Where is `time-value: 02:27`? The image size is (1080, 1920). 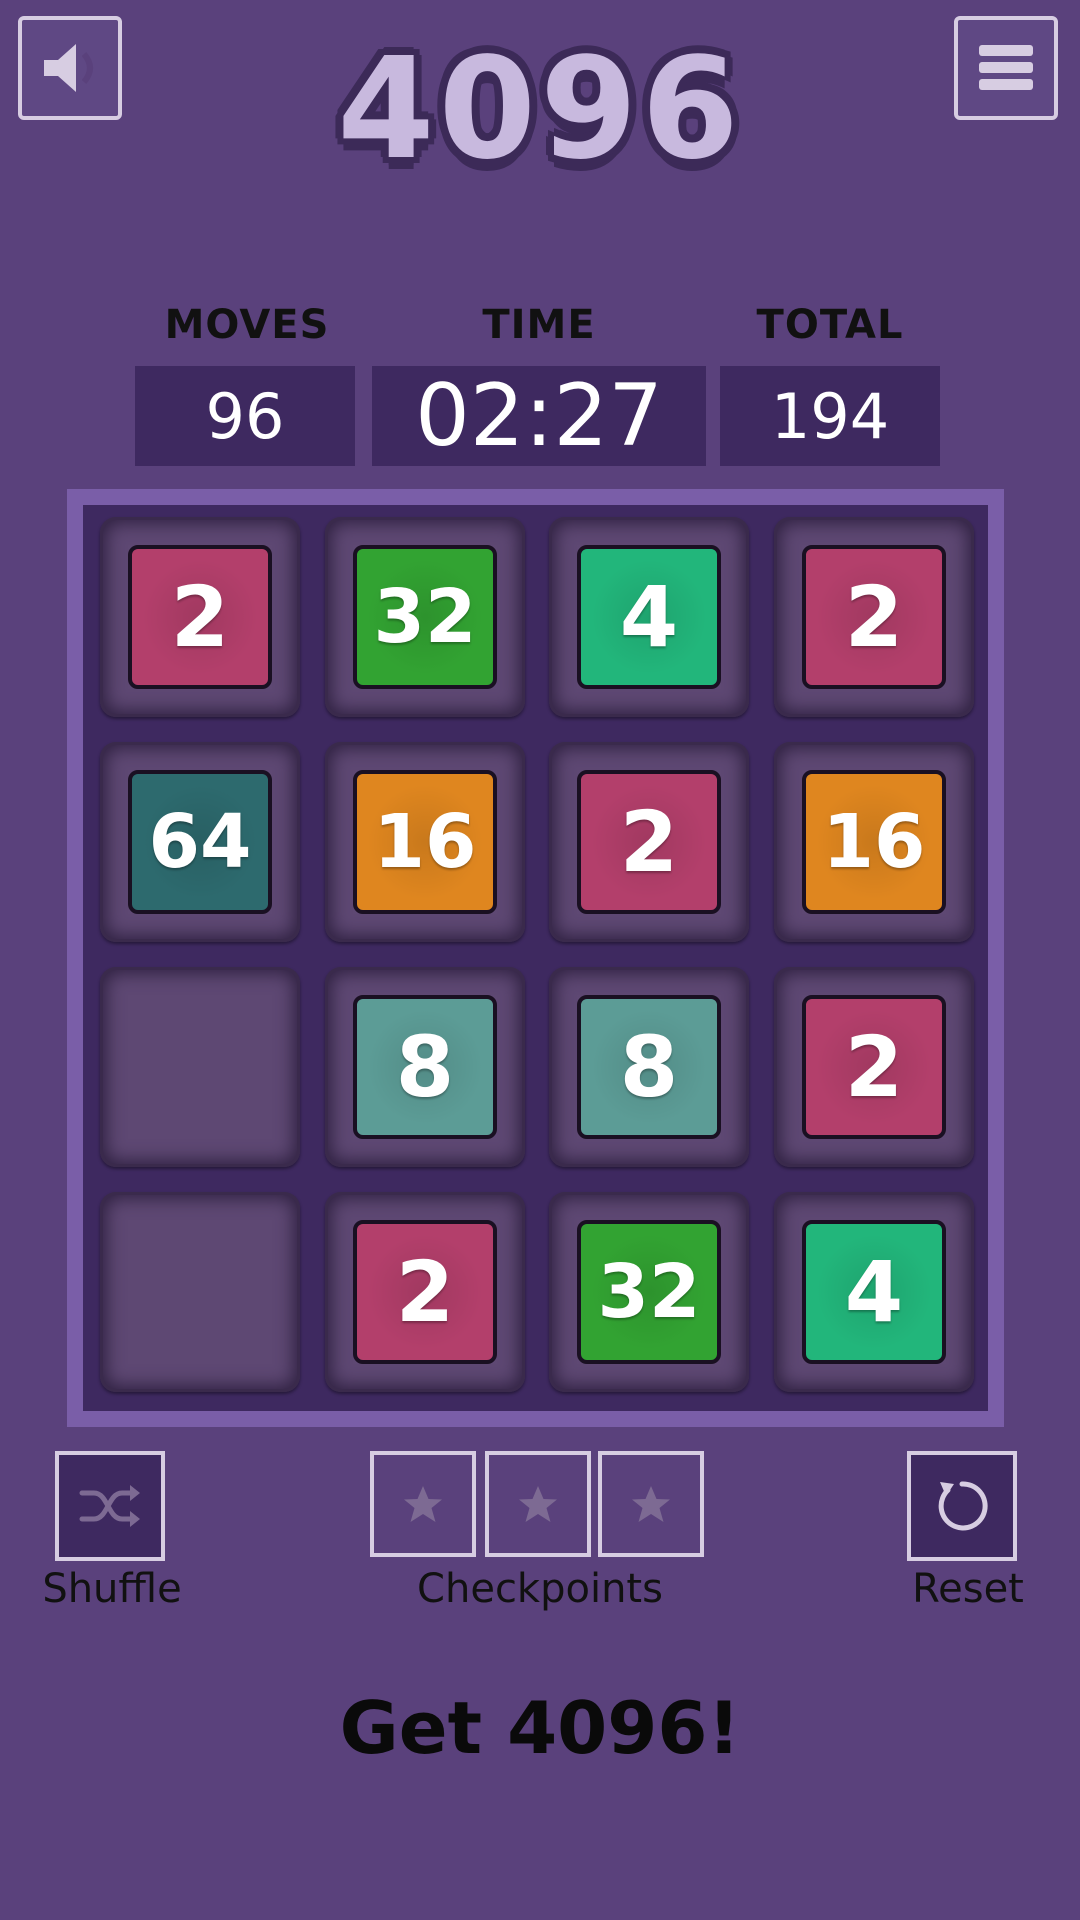 time-value: 02:27 is located at coordinates (539, 416).